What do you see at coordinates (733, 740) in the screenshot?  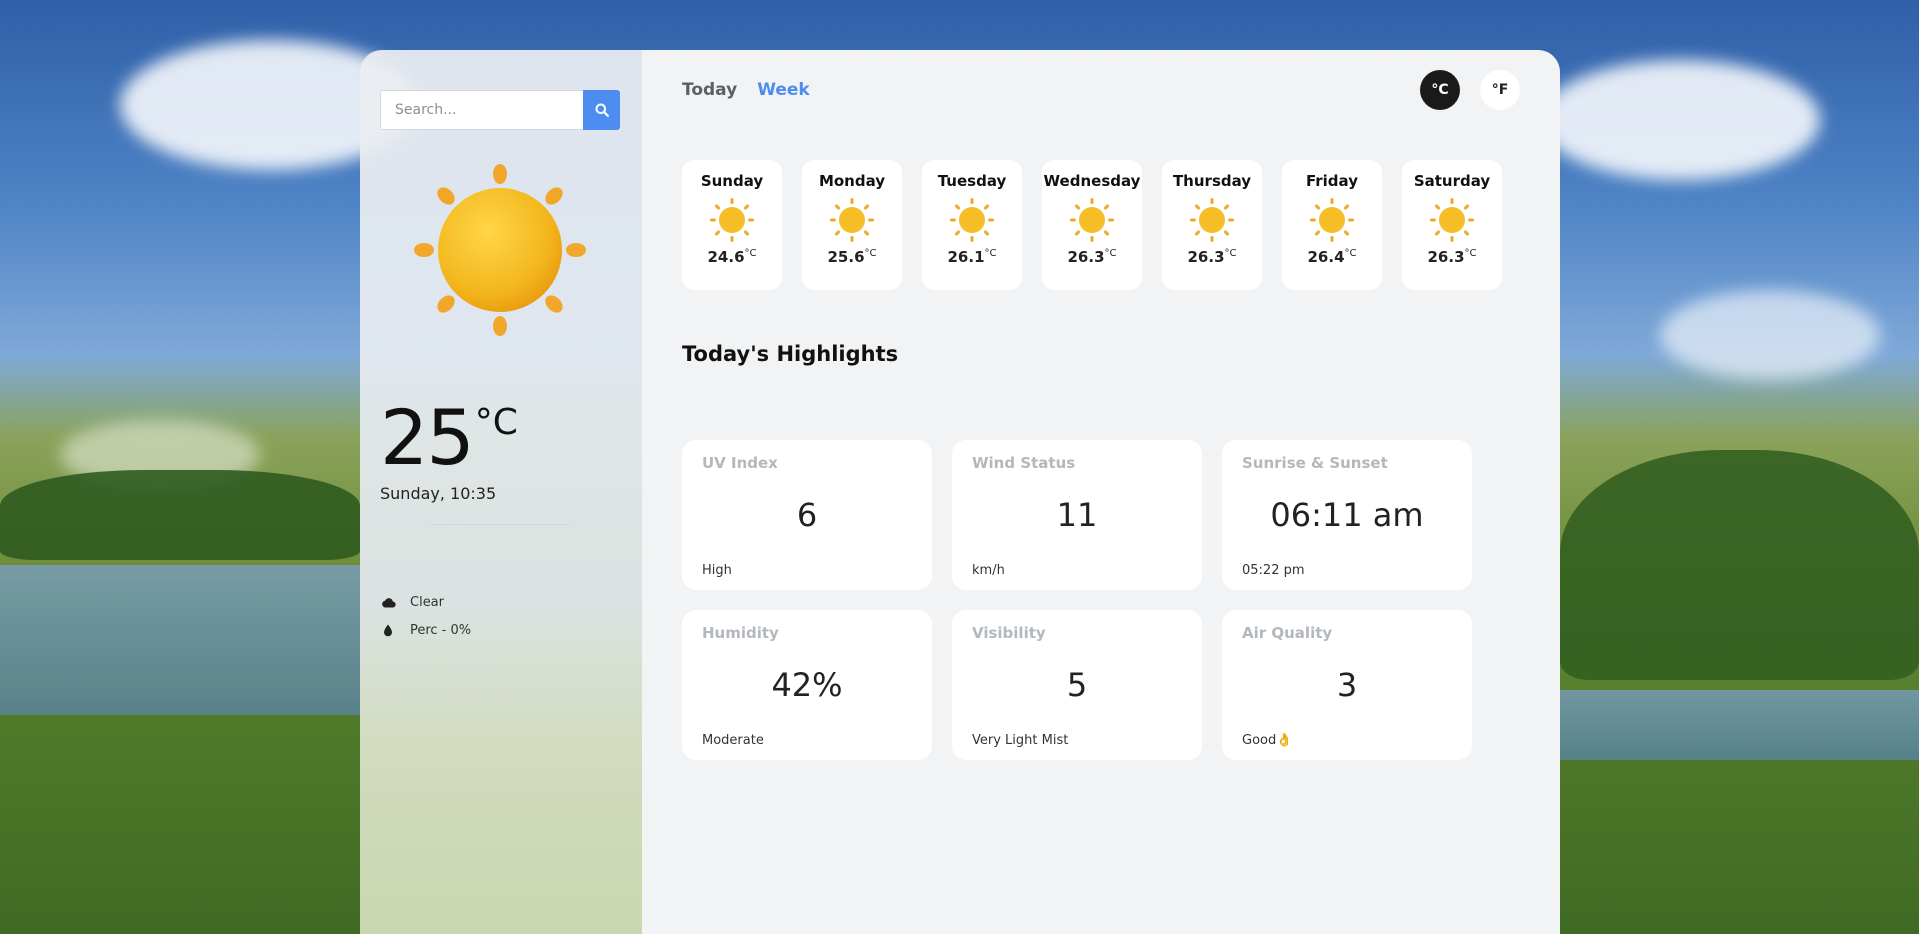 I see `highlight-sub: Moderate` at bounding box center [733, 740].